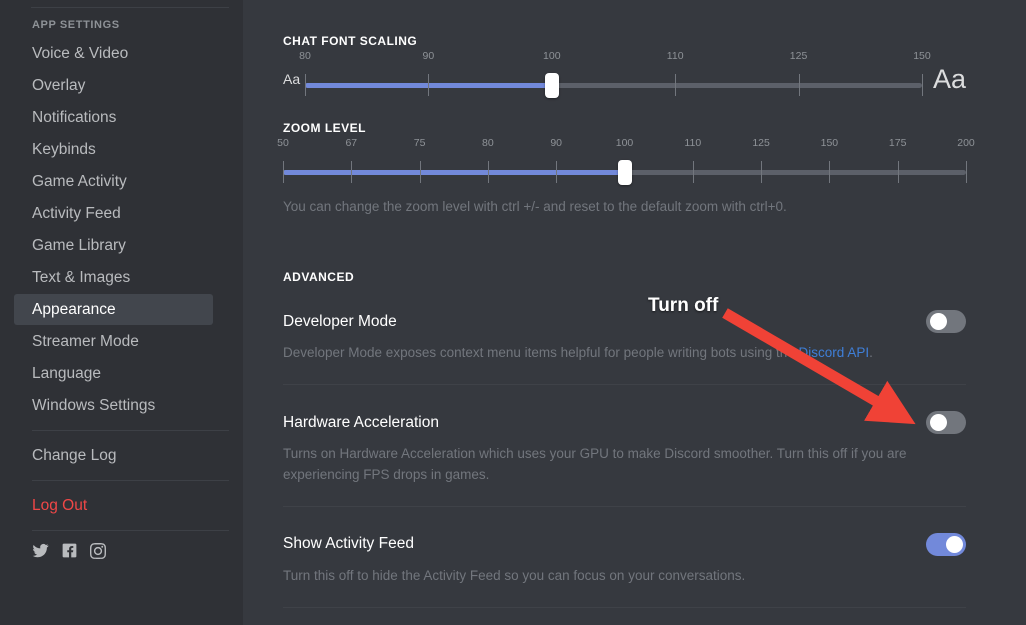  Describe the element at coordinates (69, 550) in the screenshot. I see `facebook-icon` at that location.